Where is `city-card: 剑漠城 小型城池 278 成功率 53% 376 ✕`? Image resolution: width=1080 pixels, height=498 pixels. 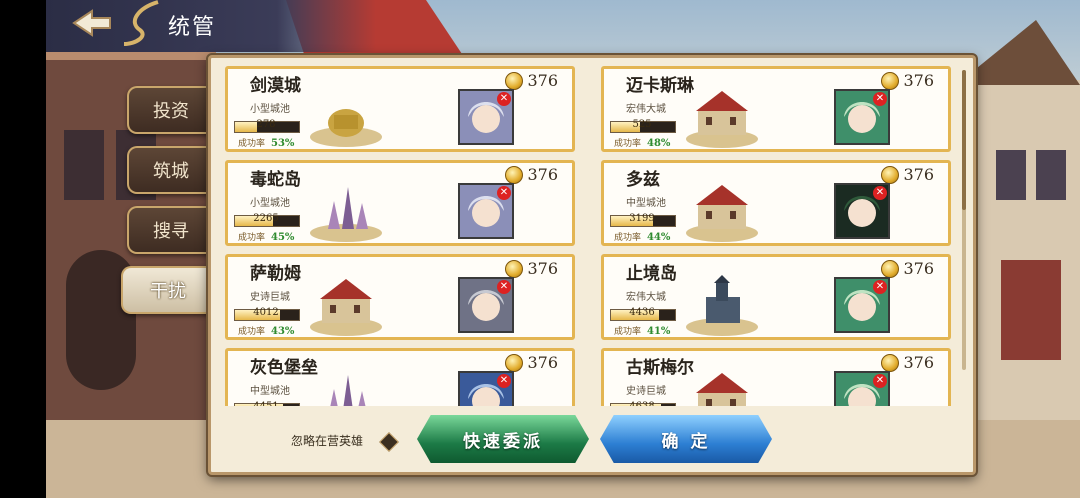 city-card: 剑漠城 小型城池 278 成功率 53% 376 ✕ is located at coordinates (400, 109).